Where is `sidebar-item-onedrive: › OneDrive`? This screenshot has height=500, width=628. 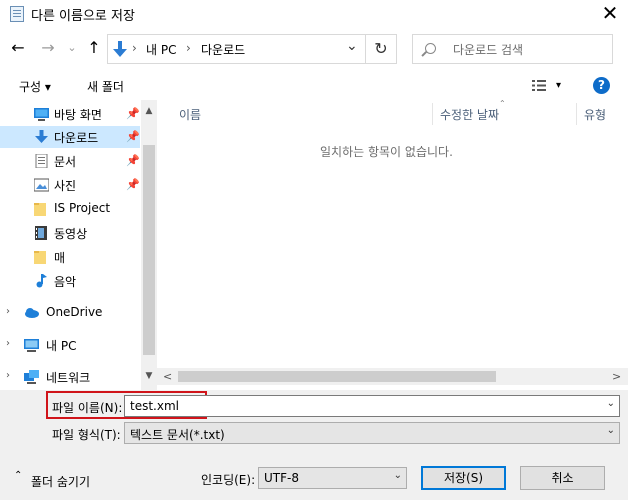
sidebar-item-onedrive: › OneDrive is located at coordinates (70, 313).